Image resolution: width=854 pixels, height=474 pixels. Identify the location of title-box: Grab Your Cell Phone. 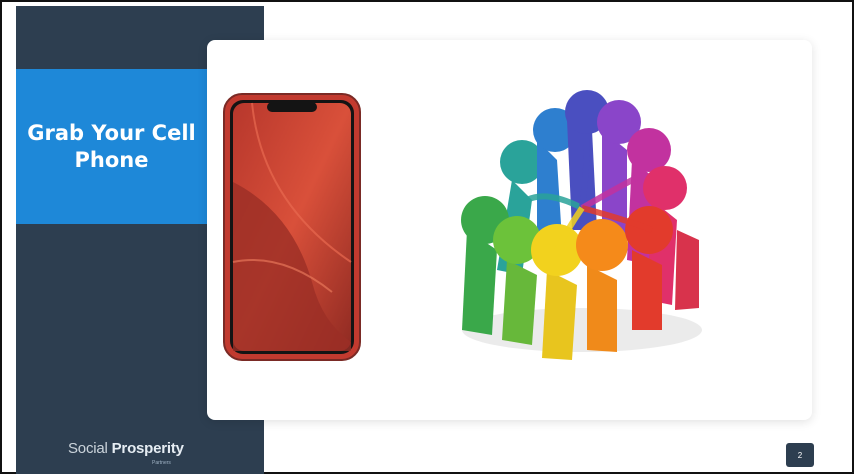
(111, 146).